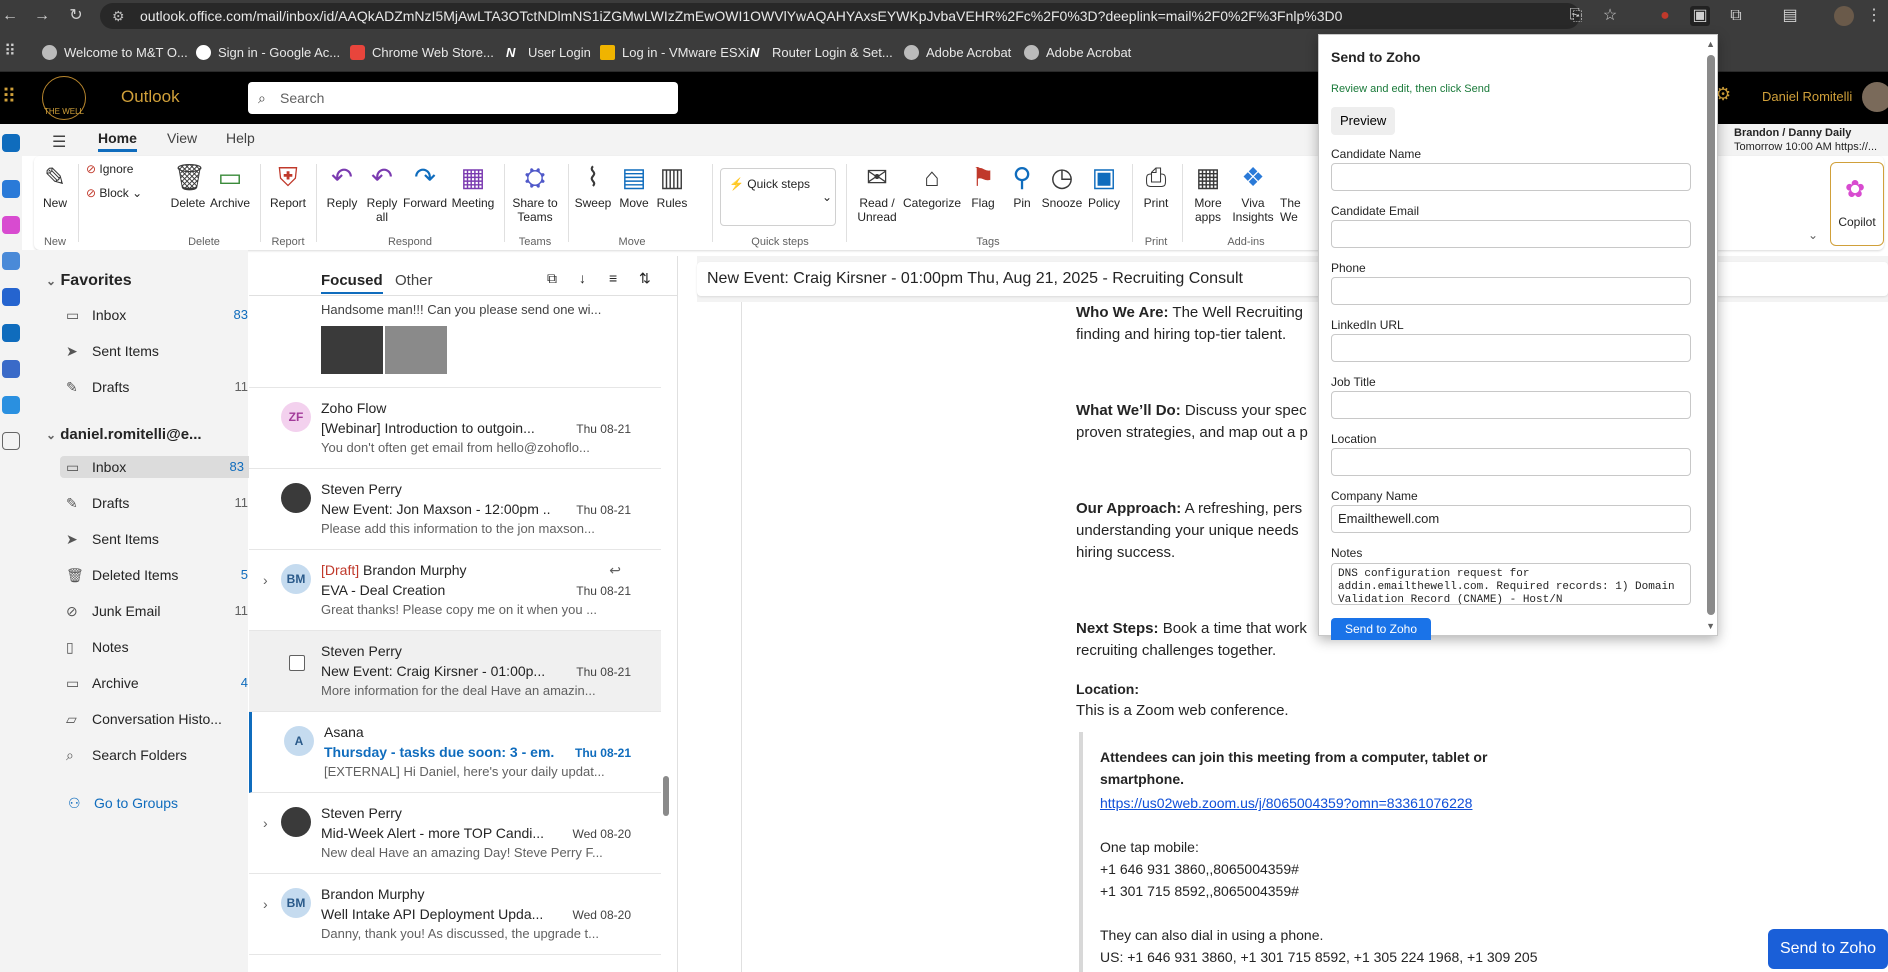 The height and width of the screenshot is (972, 1888). Describe the element at coordinates (159, 539) in the screenshot. I see `folder-sent: ➤ Sent Items` at that location.